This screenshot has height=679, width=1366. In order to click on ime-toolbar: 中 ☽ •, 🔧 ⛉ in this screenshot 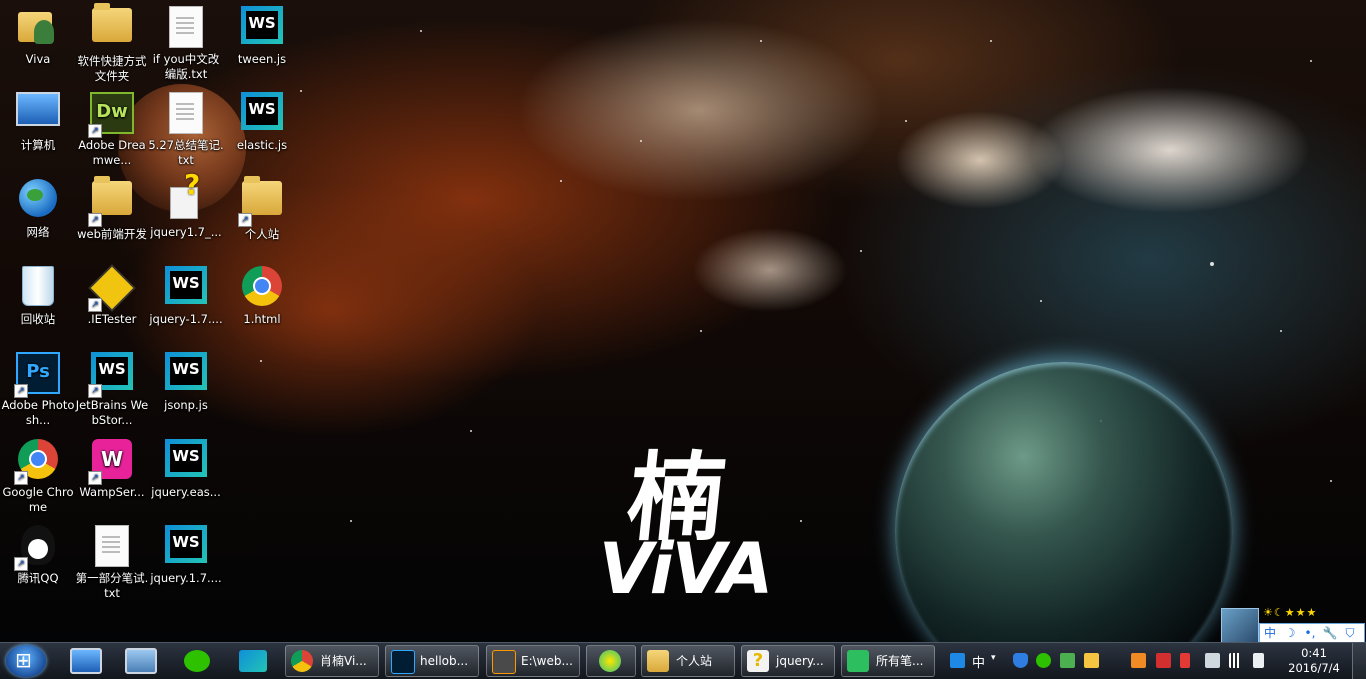, I will do `click(1312, 633)`.